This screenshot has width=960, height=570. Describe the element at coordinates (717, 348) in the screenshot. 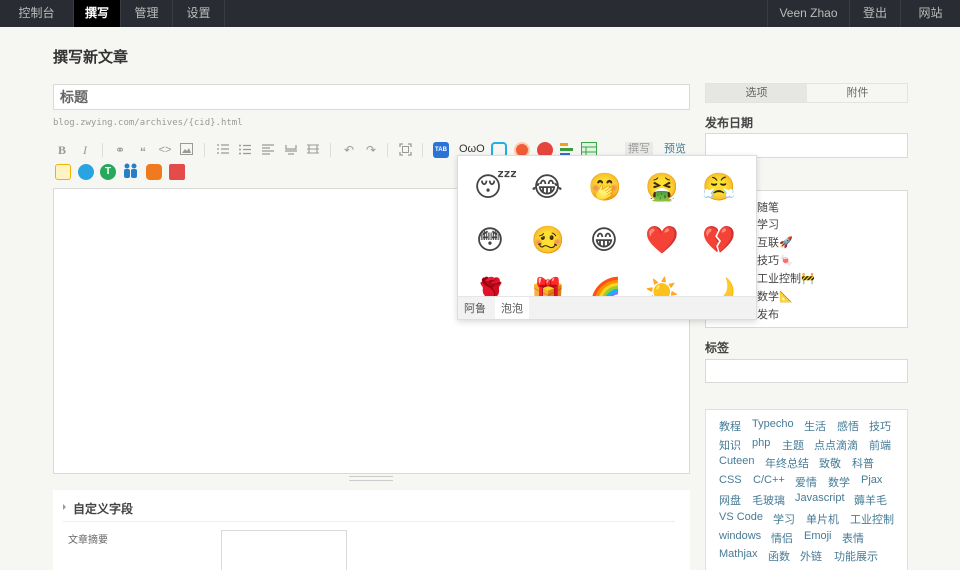

I see `tags-label: 标签` at that location.